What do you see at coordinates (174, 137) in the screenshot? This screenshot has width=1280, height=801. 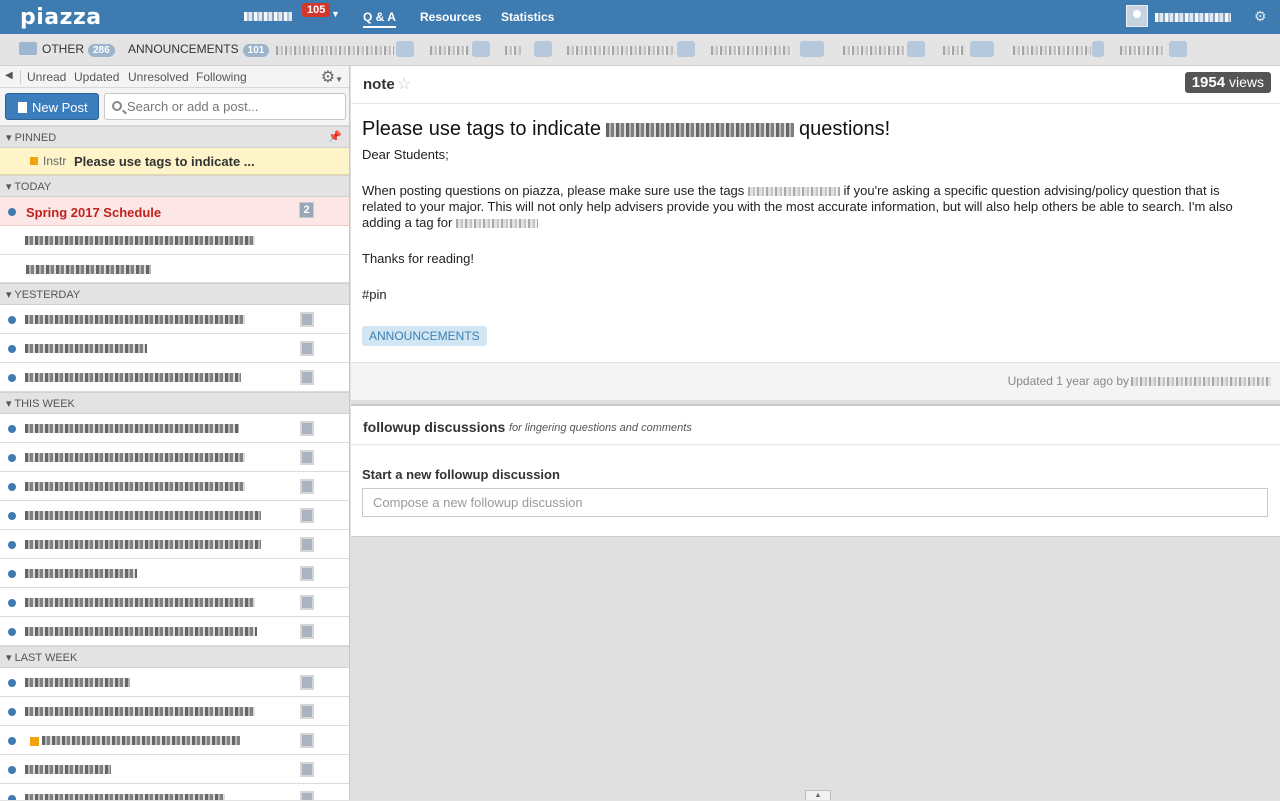 I see `section-header-pinned: ▾ PINNED 📌` at bounding box center [174, 137].